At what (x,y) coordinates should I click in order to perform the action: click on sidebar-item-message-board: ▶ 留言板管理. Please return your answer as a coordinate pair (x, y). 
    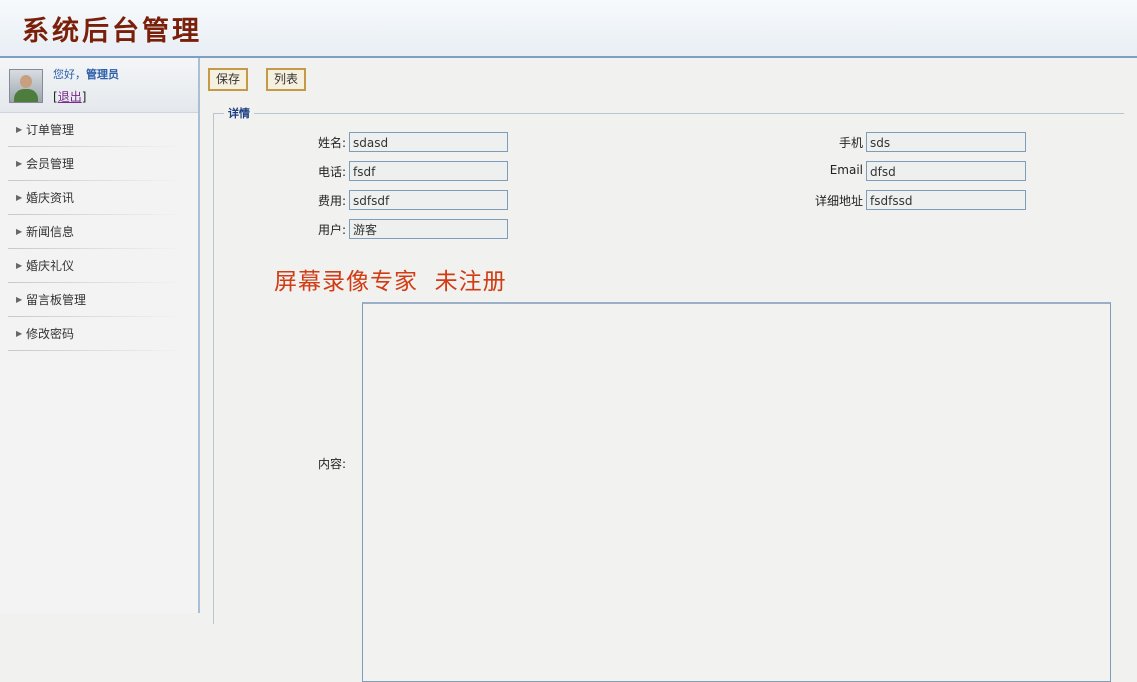
    Looking at the image, I should click on (99, 300).